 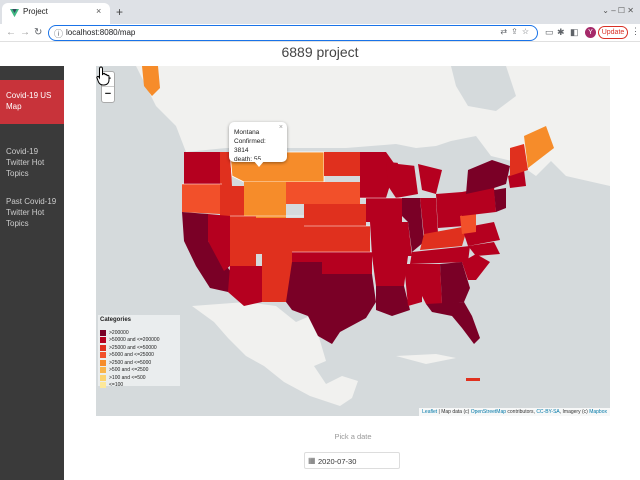 I want to click on url-text: localhost:8080/map, so click(x=100, y=32).